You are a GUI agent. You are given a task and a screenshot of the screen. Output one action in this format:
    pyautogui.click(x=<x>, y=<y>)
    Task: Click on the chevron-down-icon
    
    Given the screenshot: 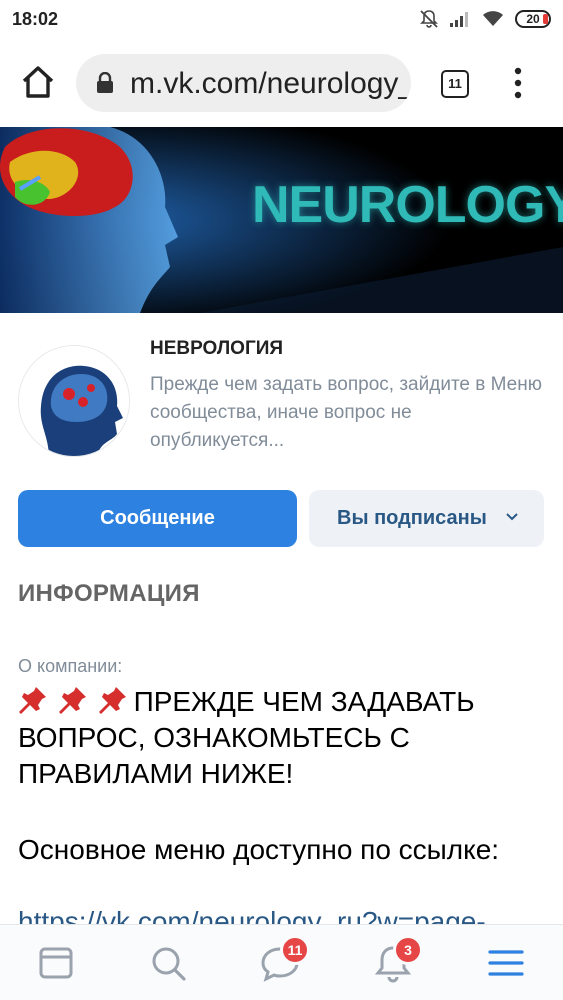 What is the action you would take?
    pyautogui.click(x=512, y=517)
    